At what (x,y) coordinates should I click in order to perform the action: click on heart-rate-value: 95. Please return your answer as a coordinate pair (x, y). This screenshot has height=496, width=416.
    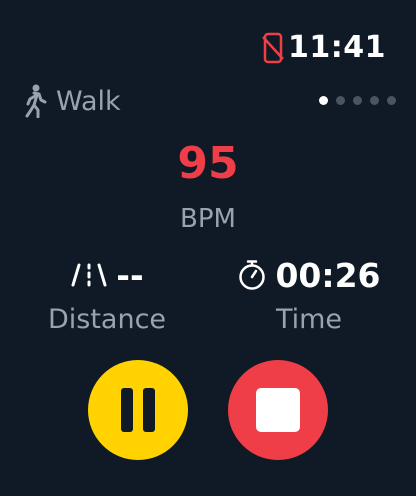
    Looking at the image, I should click on (208, 163).